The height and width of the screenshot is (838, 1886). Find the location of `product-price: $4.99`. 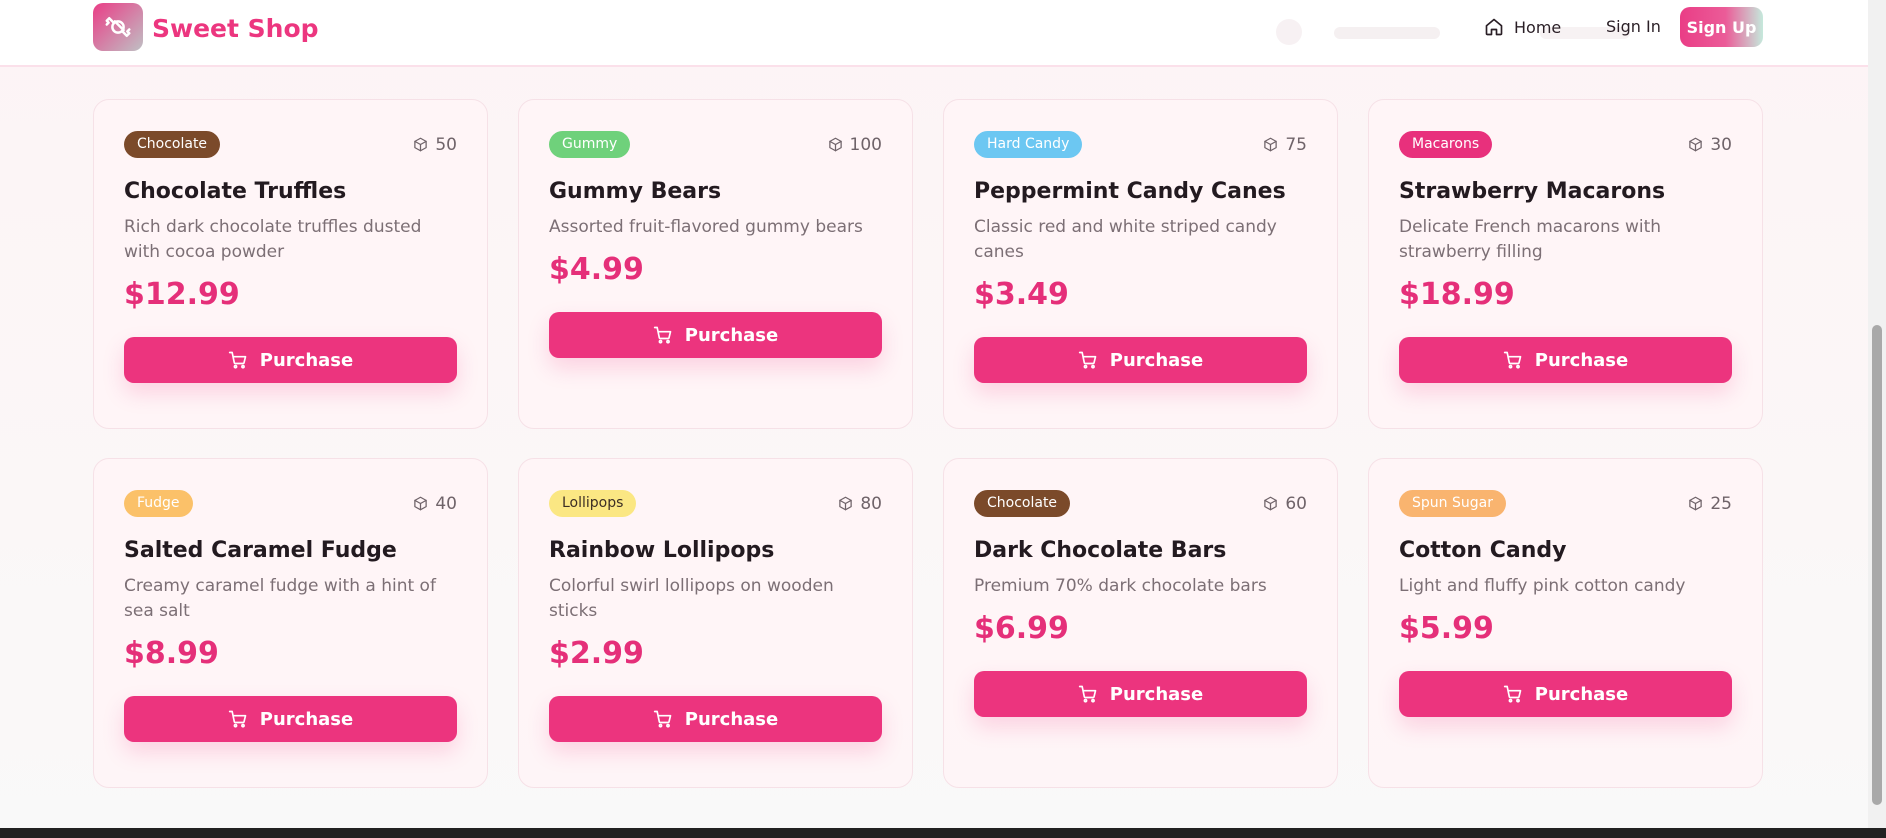

product-price: $4.99 is located at coordinates (596, 269).